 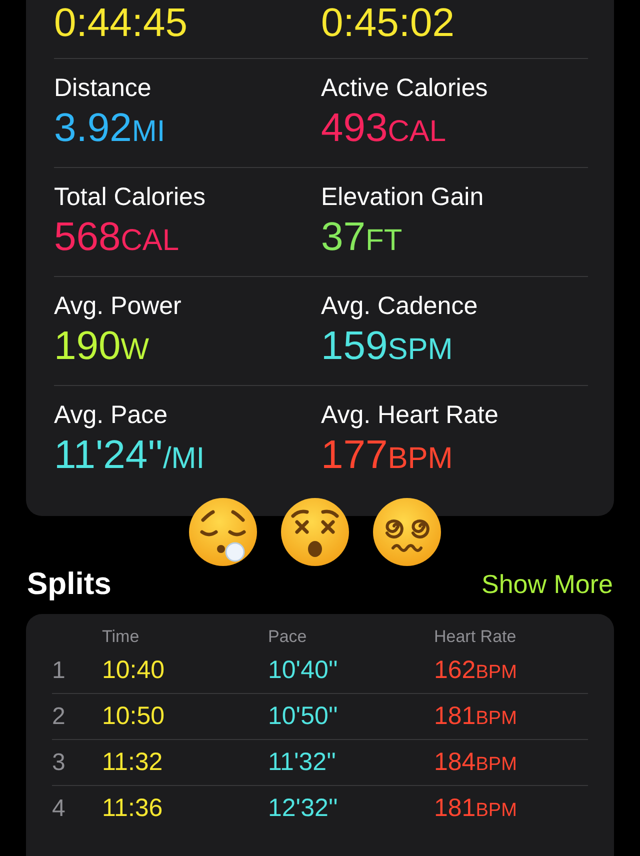 What do you see at coordinates (102, 346) in the screenshot?
I see `metric-value: 190W` at bounding box center [102, 346].